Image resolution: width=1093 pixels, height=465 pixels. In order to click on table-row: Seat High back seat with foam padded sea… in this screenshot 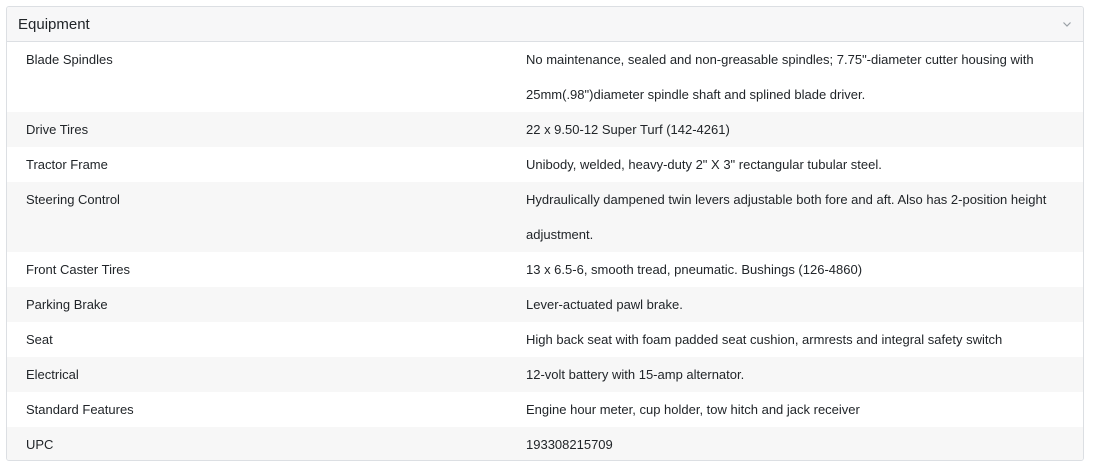, I will do `click(545, 339)`.